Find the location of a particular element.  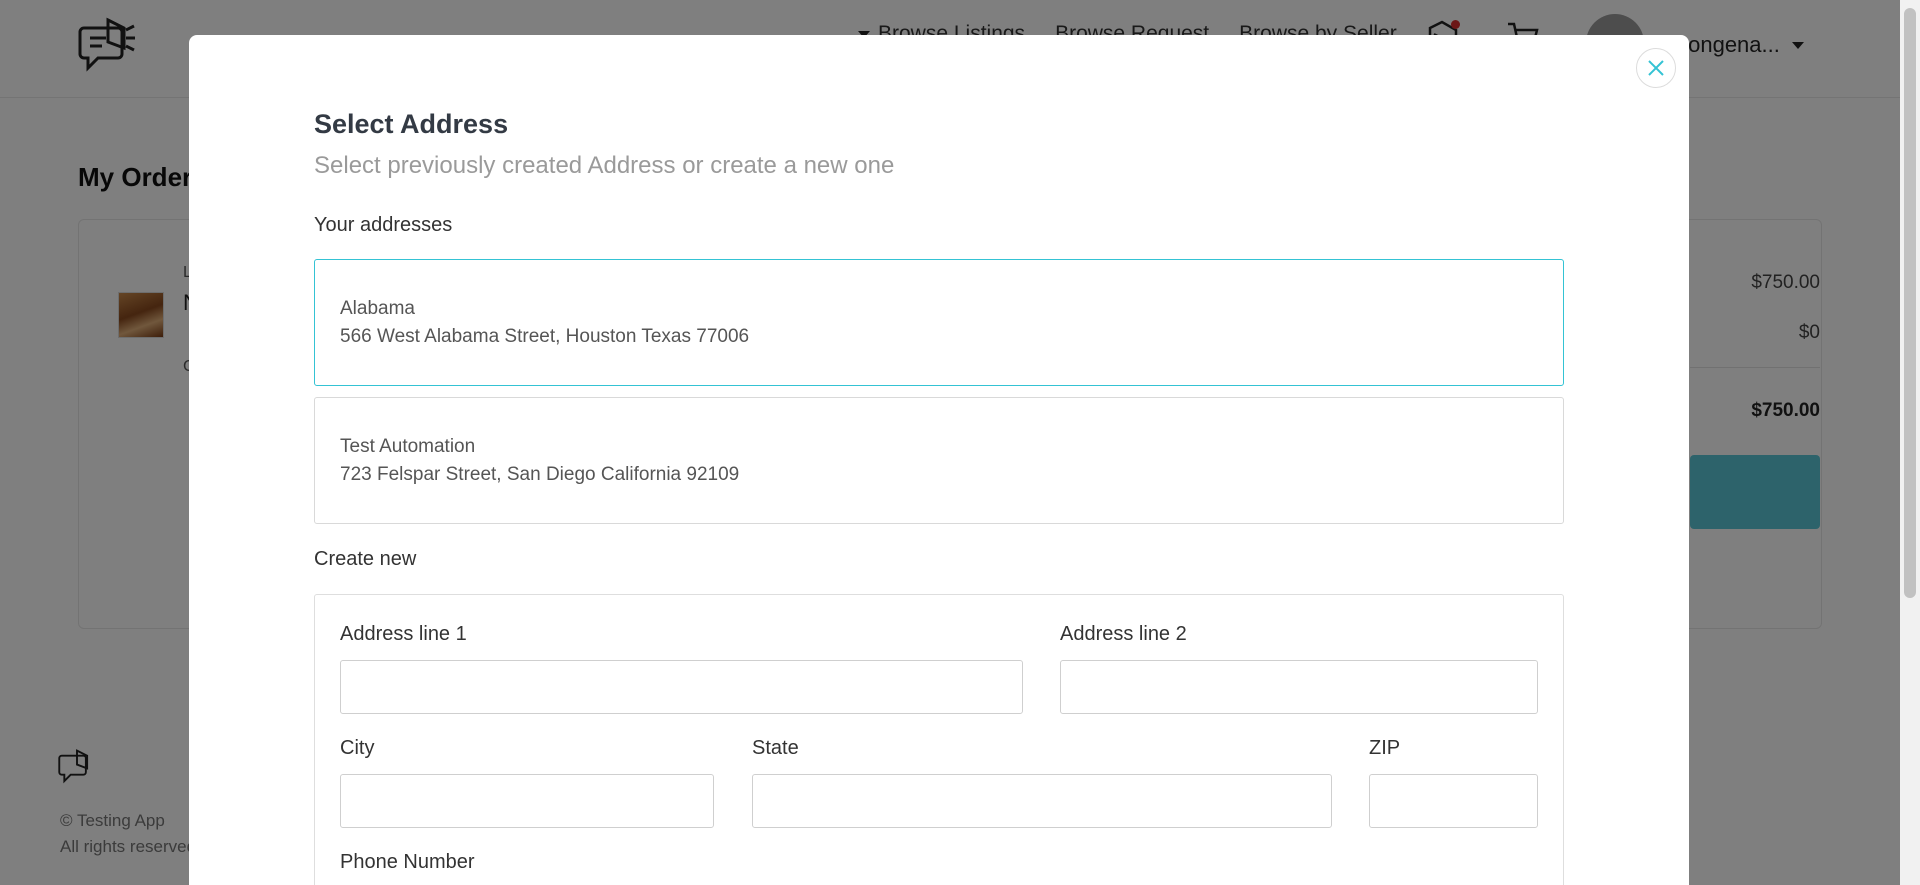

phone-number-label: Phone Number is located at coordinates (407, 862).